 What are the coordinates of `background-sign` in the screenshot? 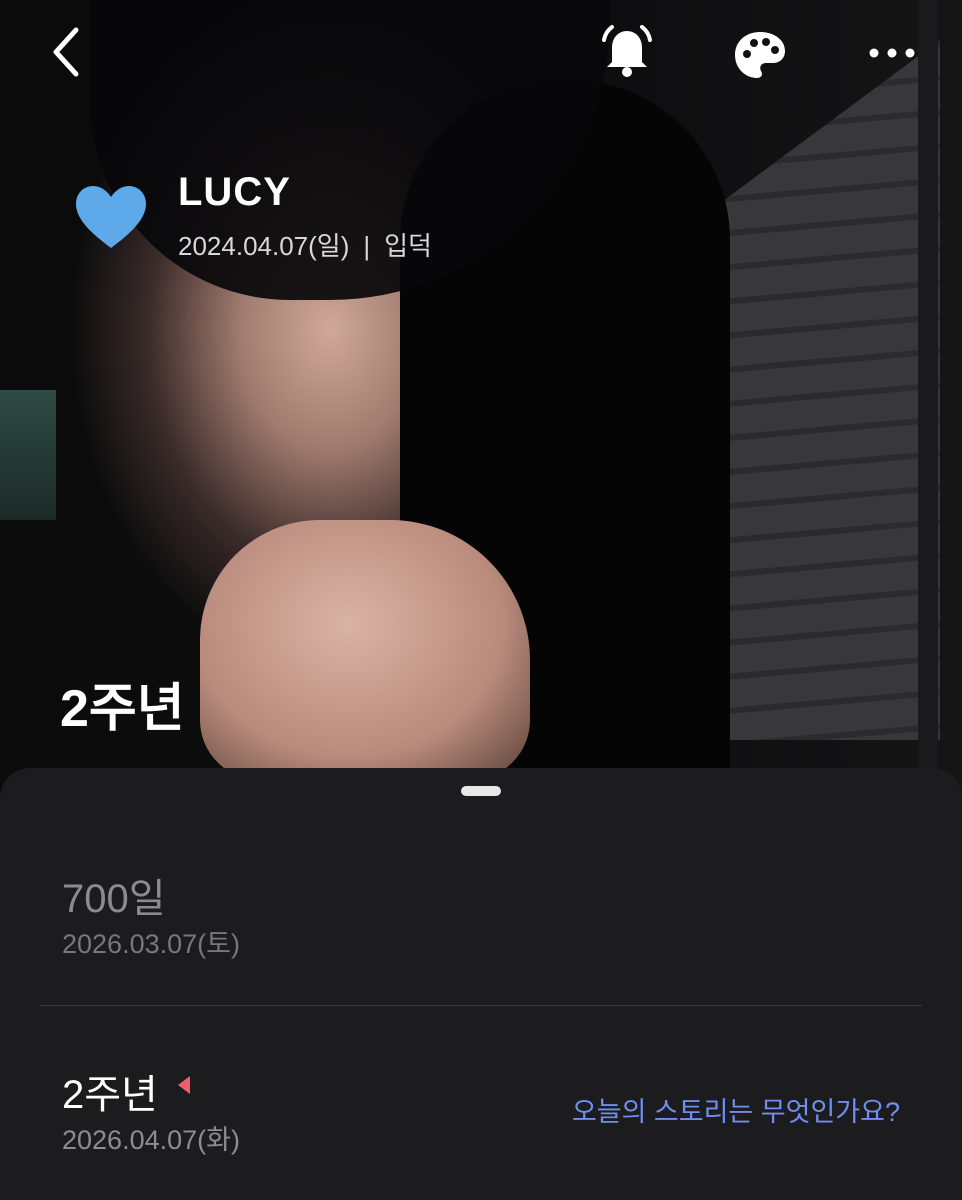 It's located at (28, 455).